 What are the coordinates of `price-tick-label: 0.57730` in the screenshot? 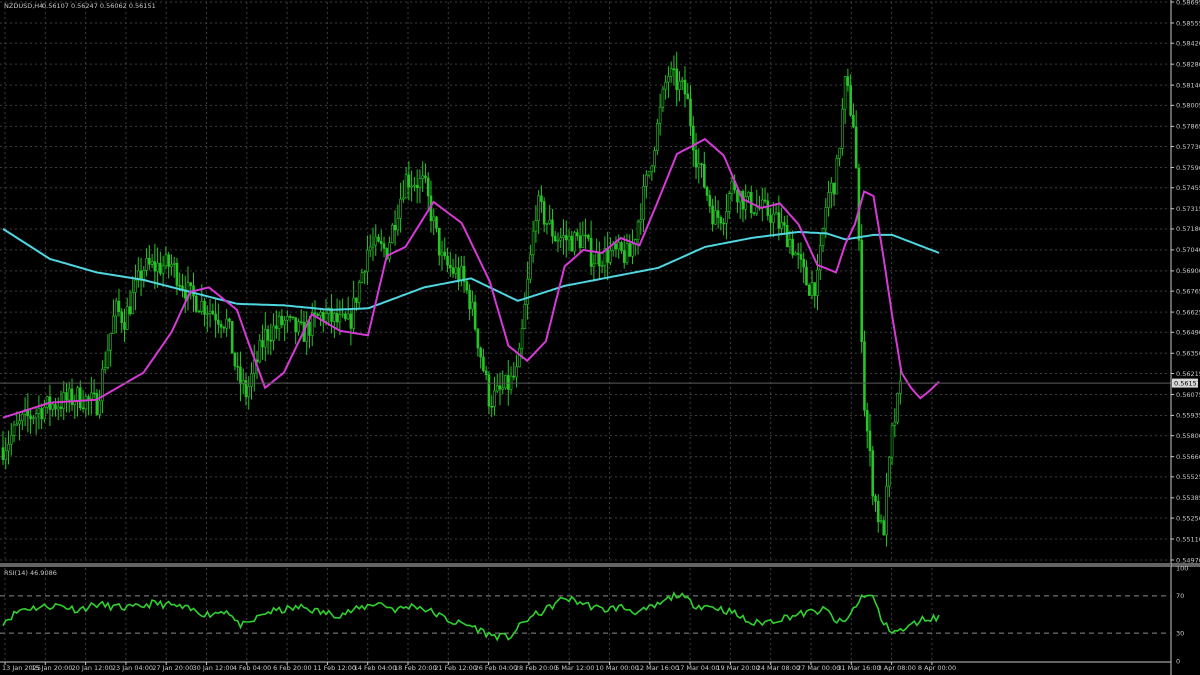 It's located at (1188, 147).